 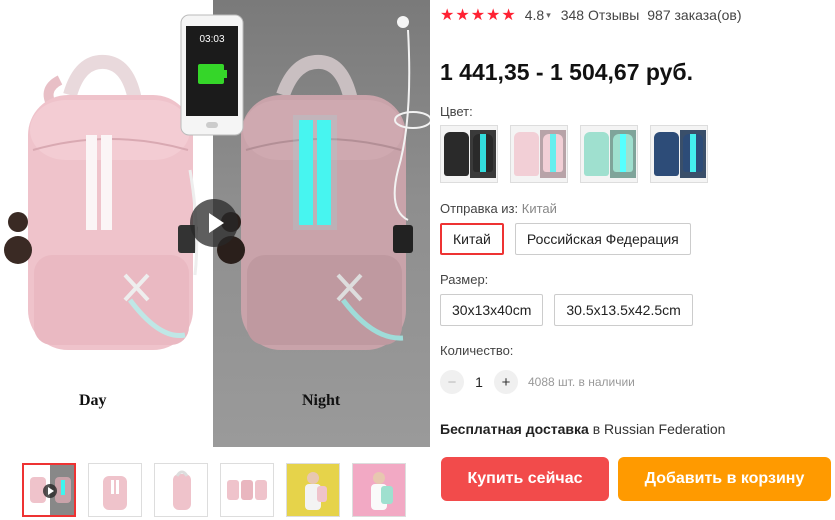 I want to click on phone-charging-icon: 03:03, so click(x=212, y=75).